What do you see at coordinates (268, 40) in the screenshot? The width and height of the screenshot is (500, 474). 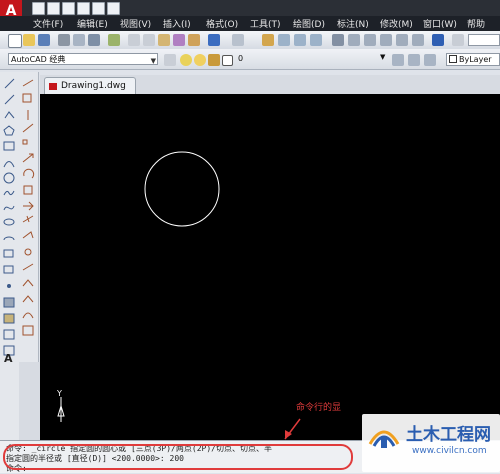 I see `pan-icon` at bounding box center [268, 40].